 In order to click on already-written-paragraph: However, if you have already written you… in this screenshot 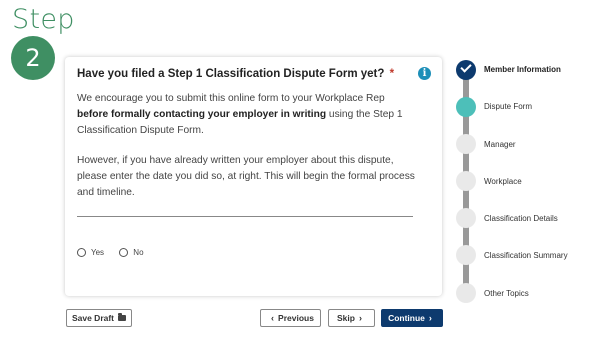, I will do `click(246, 176)`.